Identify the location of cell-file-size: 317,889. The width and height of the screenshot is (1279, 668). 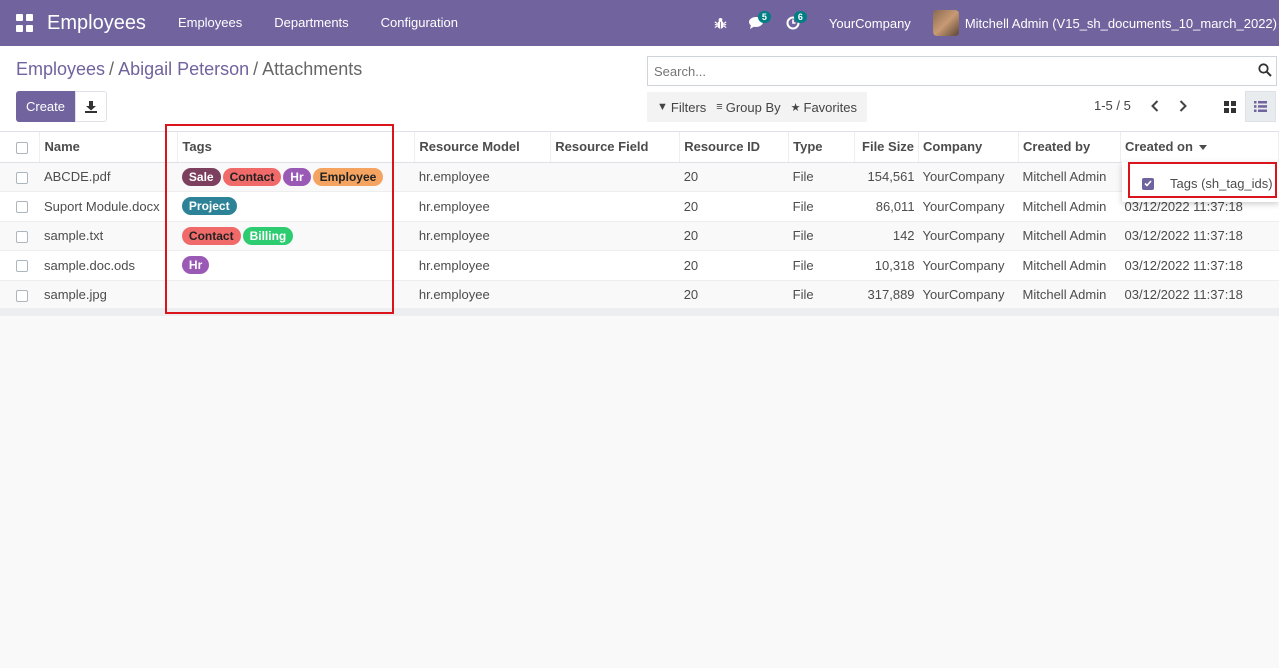
(886, 295).